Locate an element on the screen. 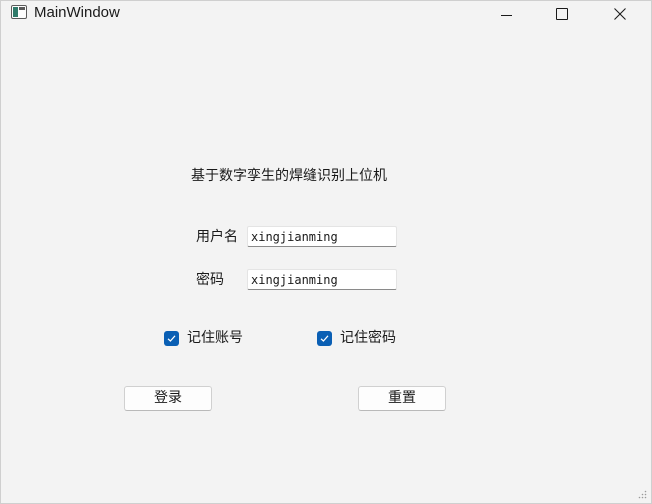 The height and width of the screenshot is (504, 652). close-icon is located at coordinates (620, 14).